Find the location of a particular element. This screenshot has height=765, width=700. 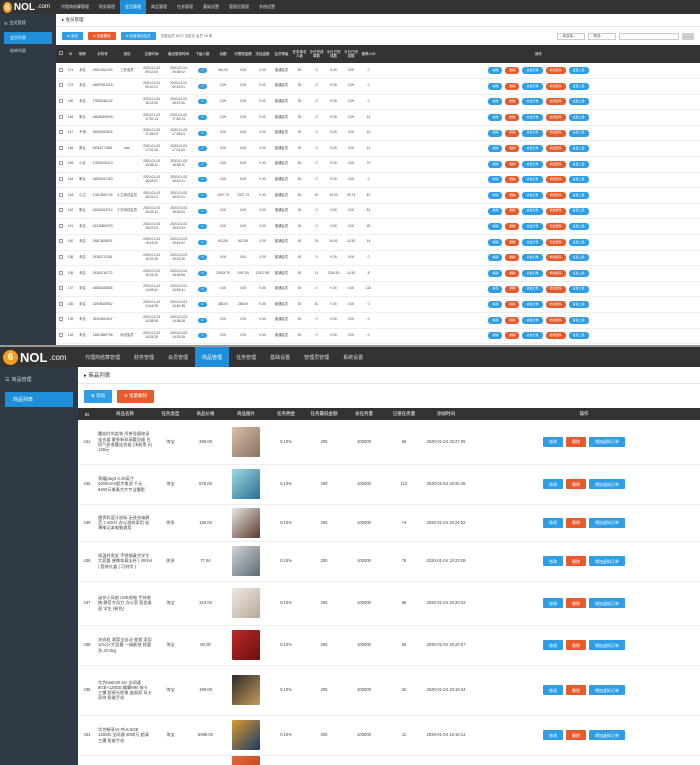

add-button: ⊕ 添加 is located at coordinates (98, 396).